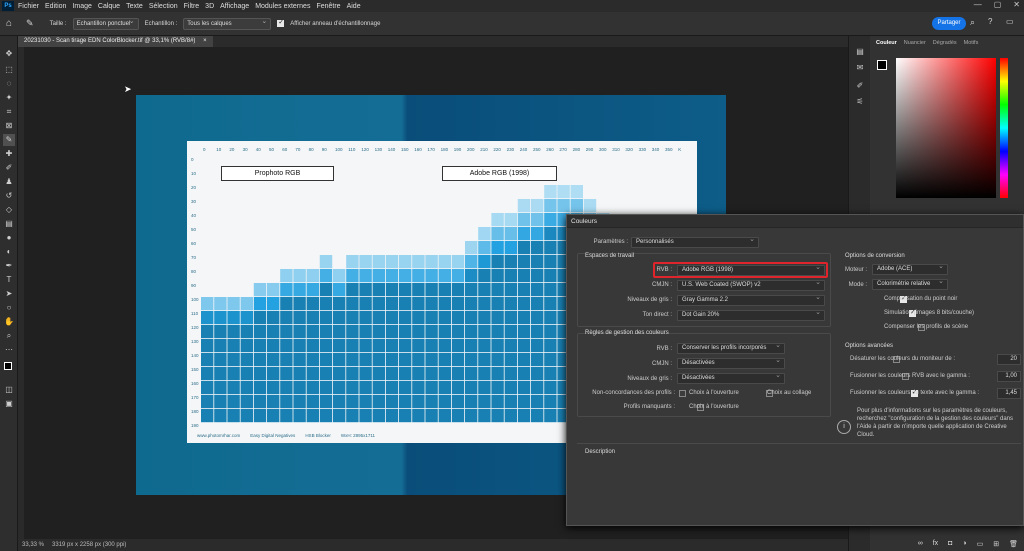 The height and width of the screenshot is (551, 1024). Describe the element at coordinates (354, 6) in the screenshot. I see `menu-aide: Aide` at that location.